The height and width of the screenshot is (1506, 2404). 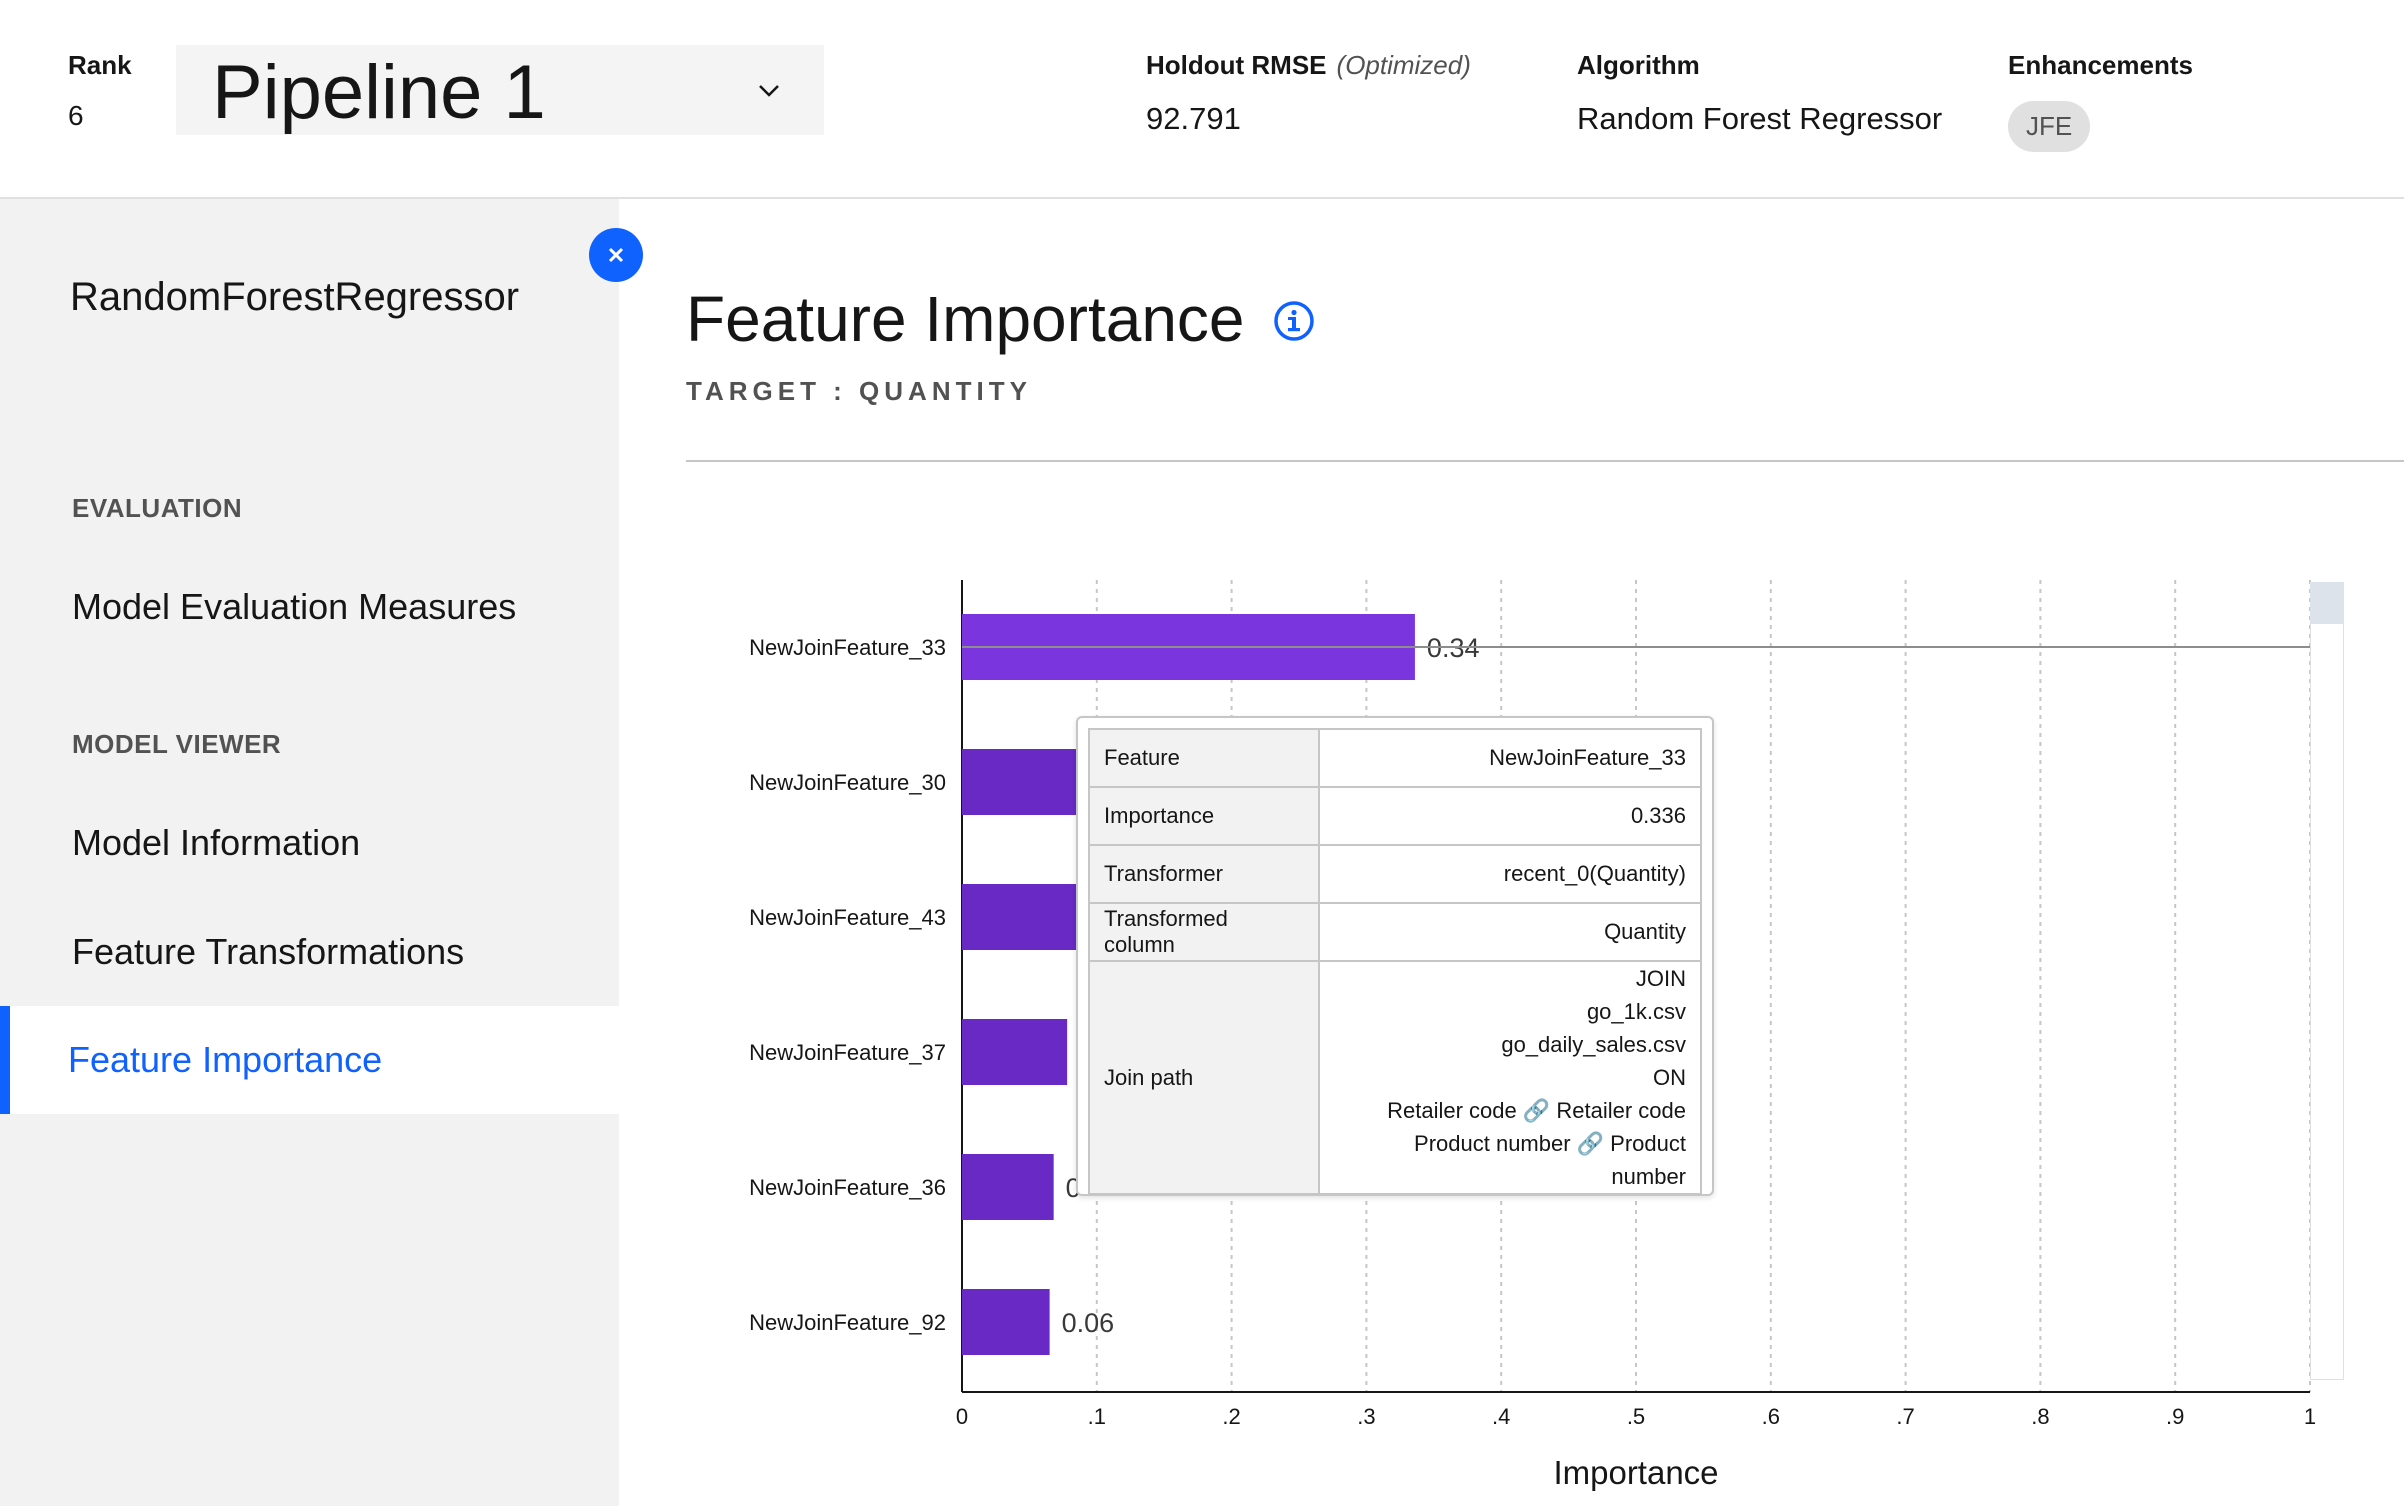 What do you see at coordinates (962, 1416) in the screenshot?
I see `x-tick-label: 0` at bounding box center [962, 1416].